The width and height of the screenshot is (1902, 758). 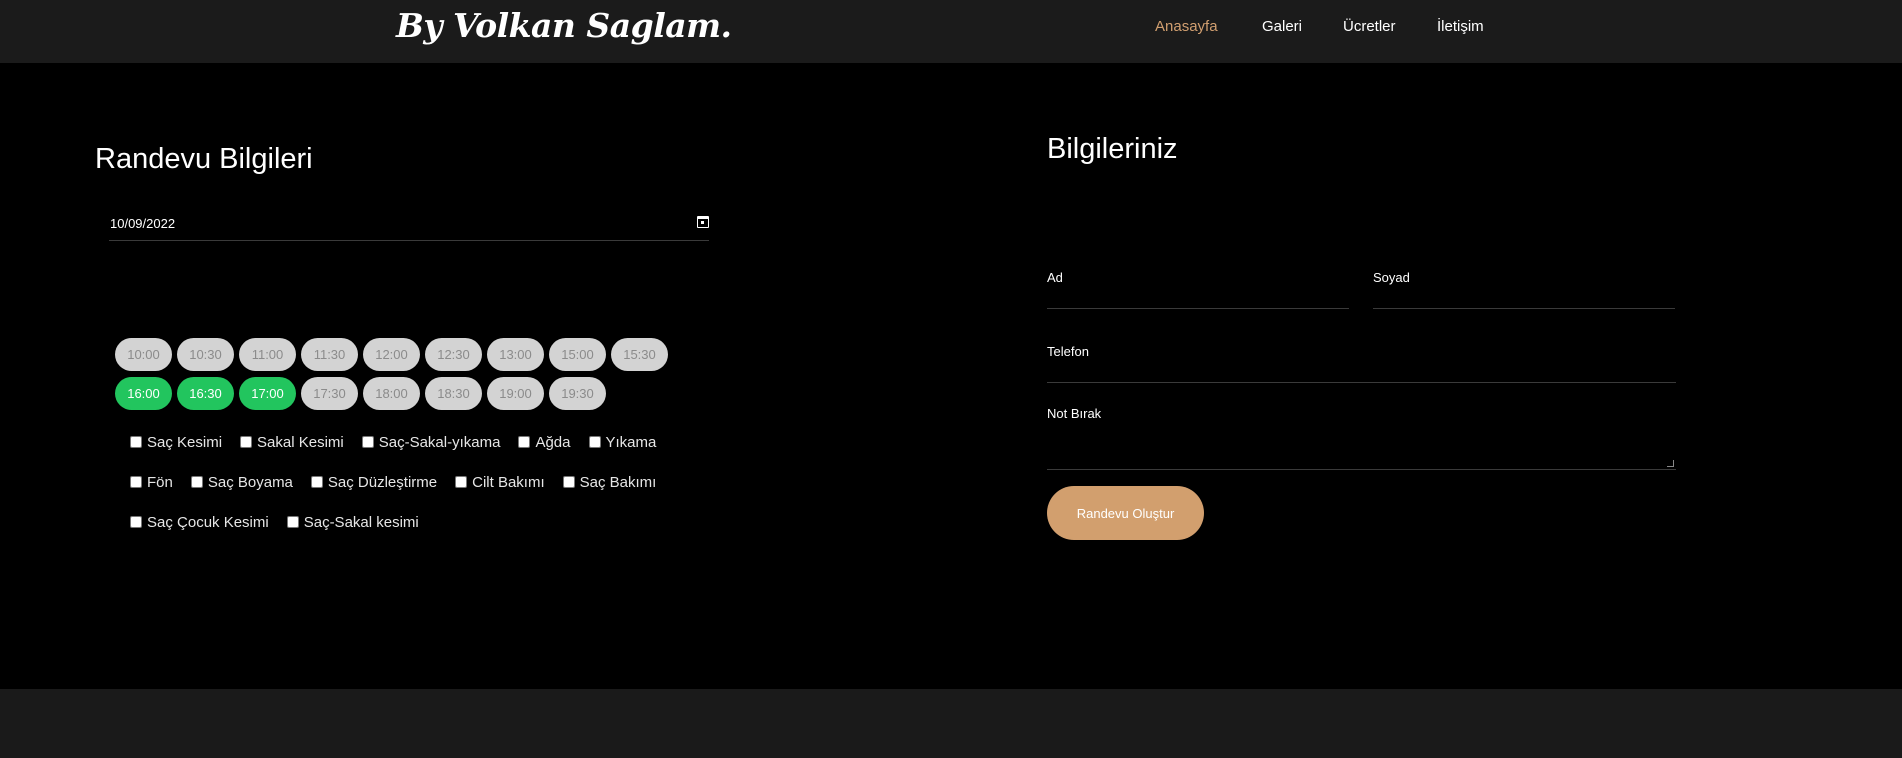 I want to click on service-label: Saç Bakımı, so click(x=618, y=482).